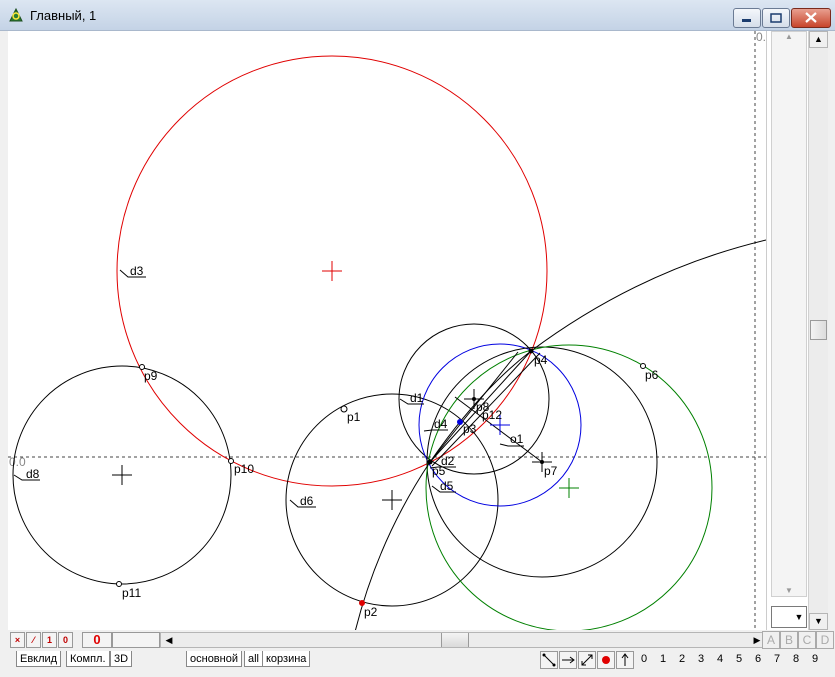  I want to click on tool-up-button, so click(625, 660).